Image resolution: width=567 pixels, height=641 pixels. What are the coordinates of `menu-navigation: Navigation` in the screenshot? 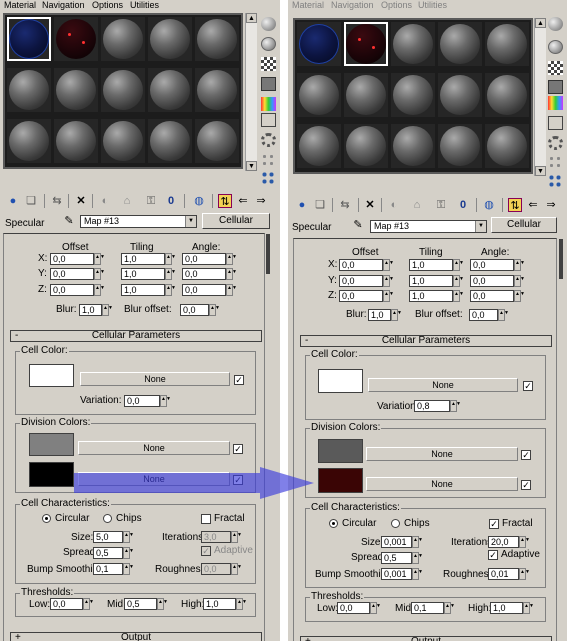 It's located at (352, 5).